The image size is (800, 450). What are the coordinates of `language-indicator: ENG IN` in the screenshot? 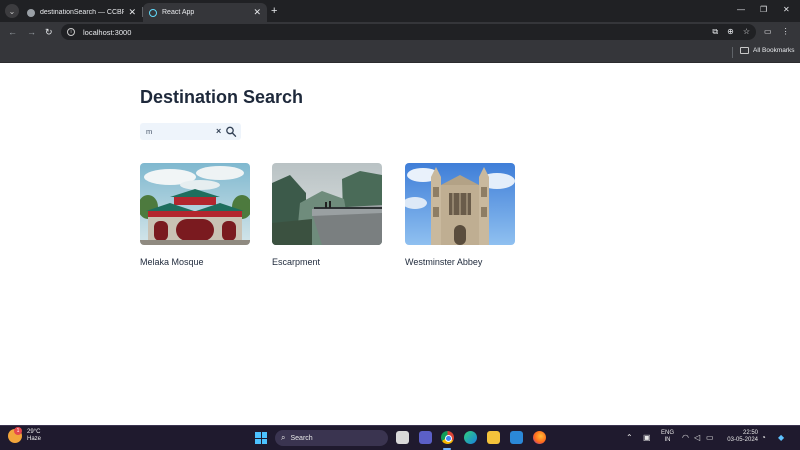 It's located at (667, 437).